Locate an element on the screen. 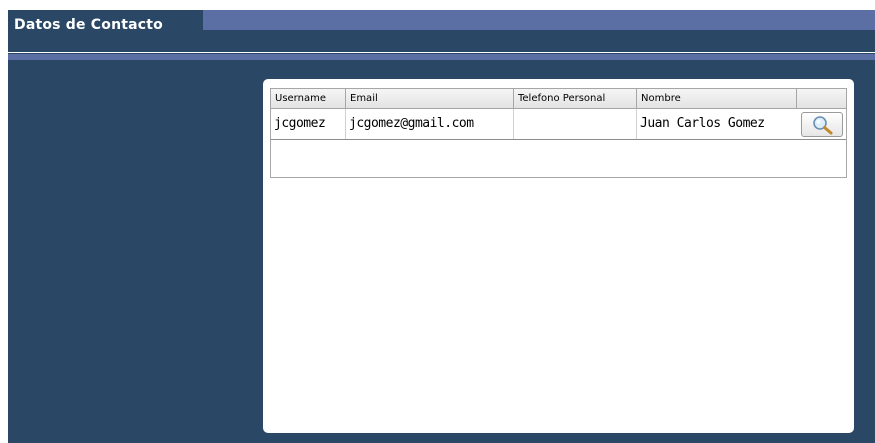 The height and width of the screenshot is (443, 875). column-header-telefono: Telefono Personal is located at coordinates (575, 98).